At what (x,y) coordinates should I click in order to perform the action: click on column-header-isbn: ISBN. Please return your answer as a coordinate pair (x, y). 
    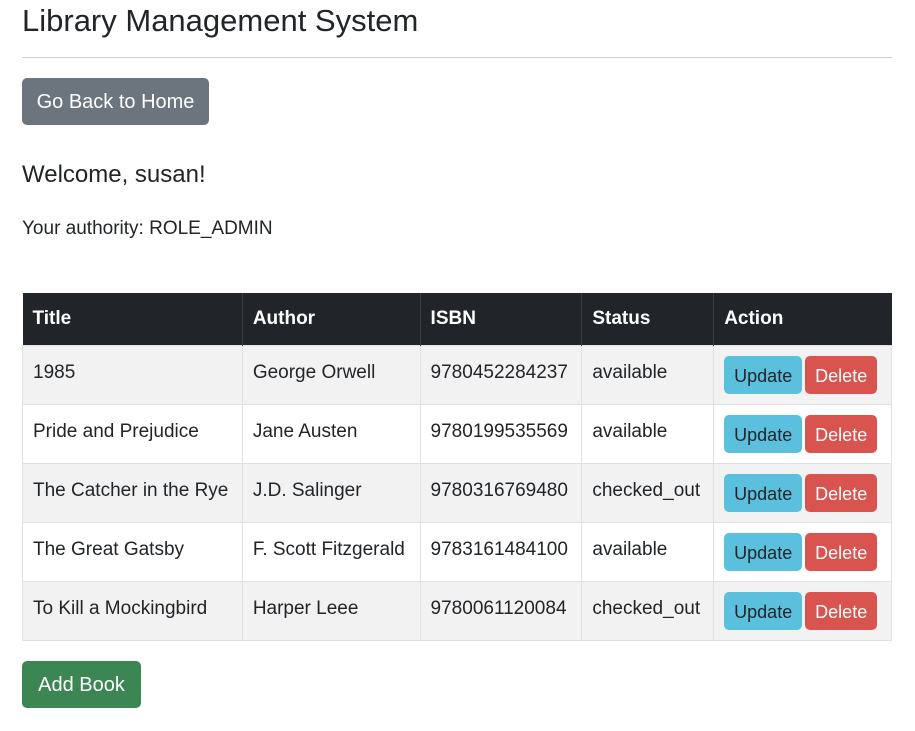
    Looking at the image, I should click on (501, 319).